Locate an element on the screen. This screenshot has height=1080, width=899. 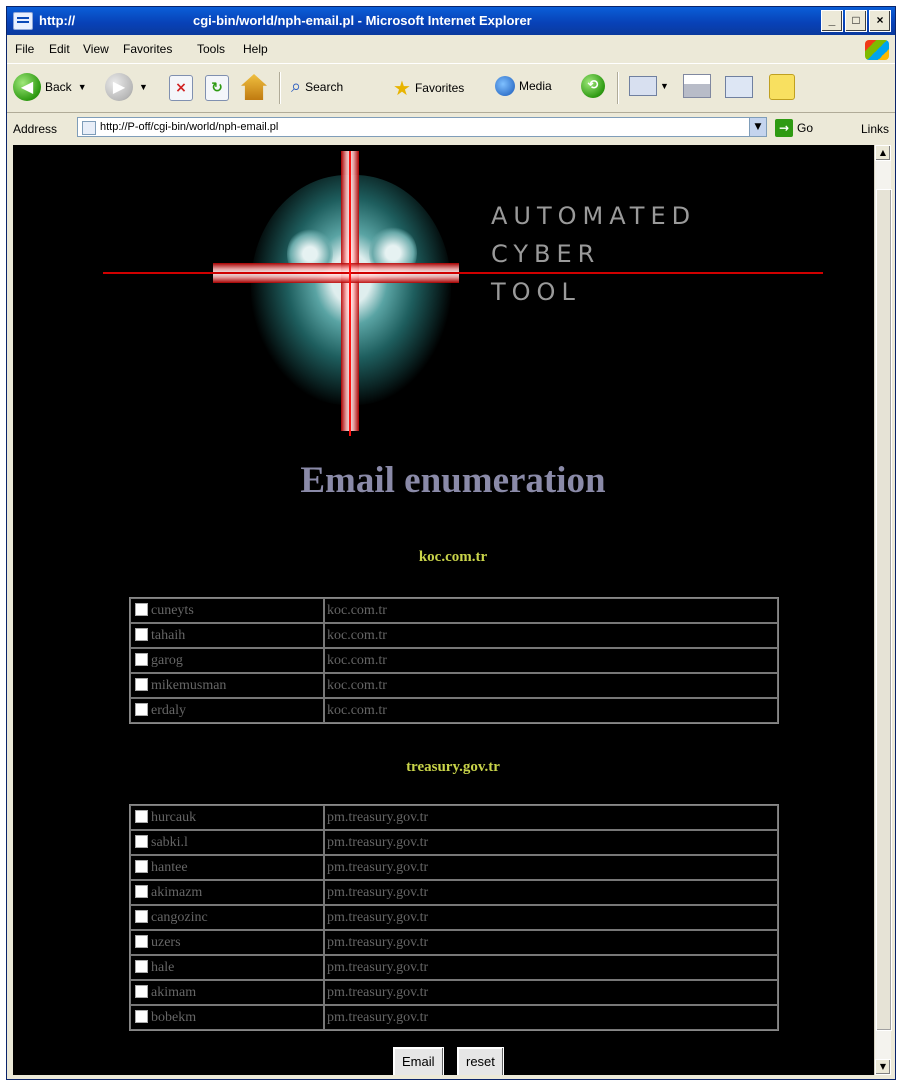
forward-button: ▶ ▼ is located at coordinates (126, 87).